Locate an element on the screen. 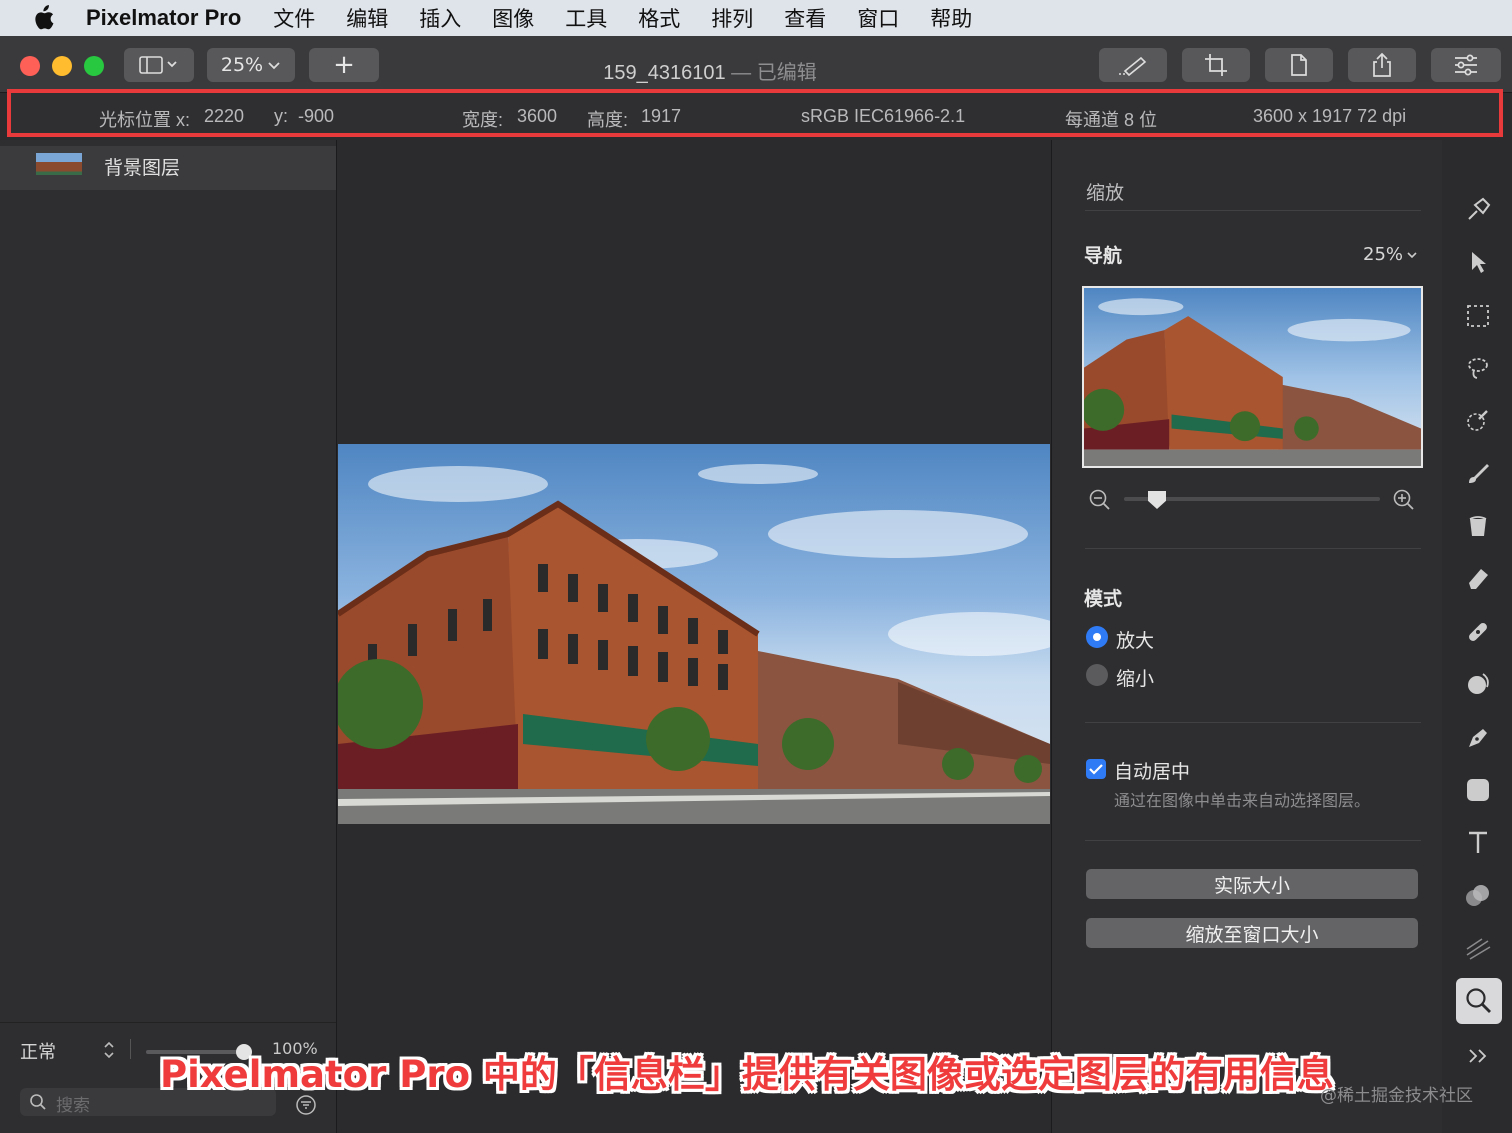 The height and width of the screenshot is (1133, 1512). navigator-preview is located at coordinates (1252, 377).